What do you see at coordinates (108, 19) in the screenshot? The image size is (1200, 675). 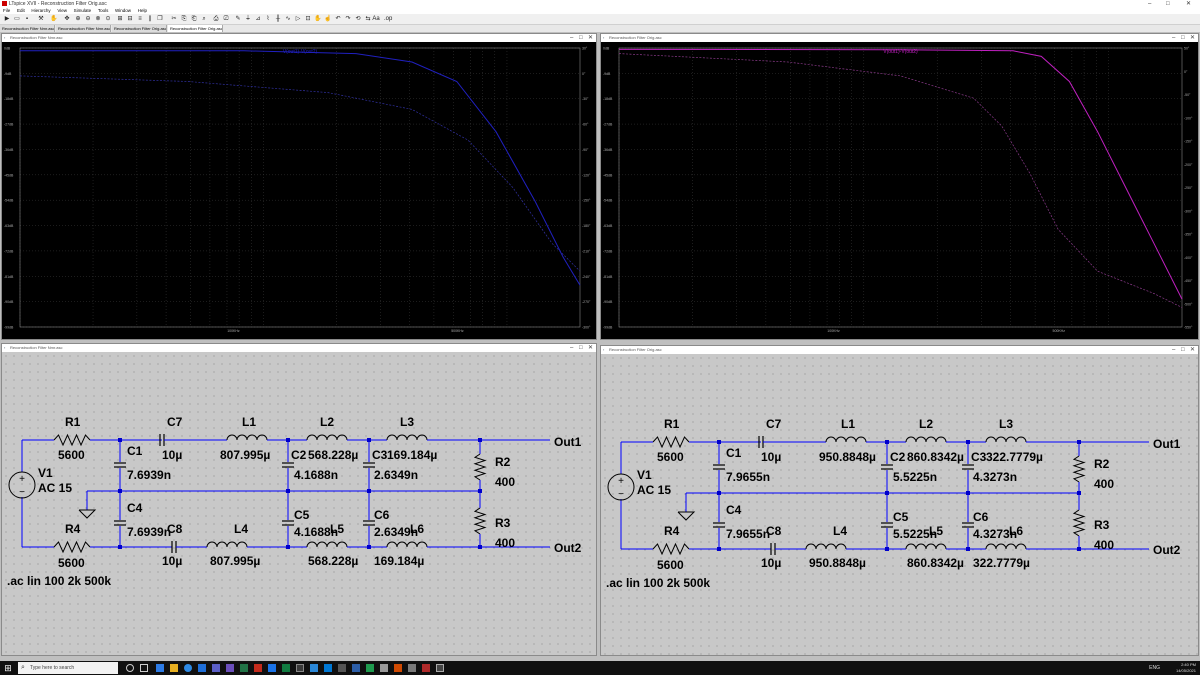 I see `zoom-fit-icon: ⊙` at bounding box center [108, 19].